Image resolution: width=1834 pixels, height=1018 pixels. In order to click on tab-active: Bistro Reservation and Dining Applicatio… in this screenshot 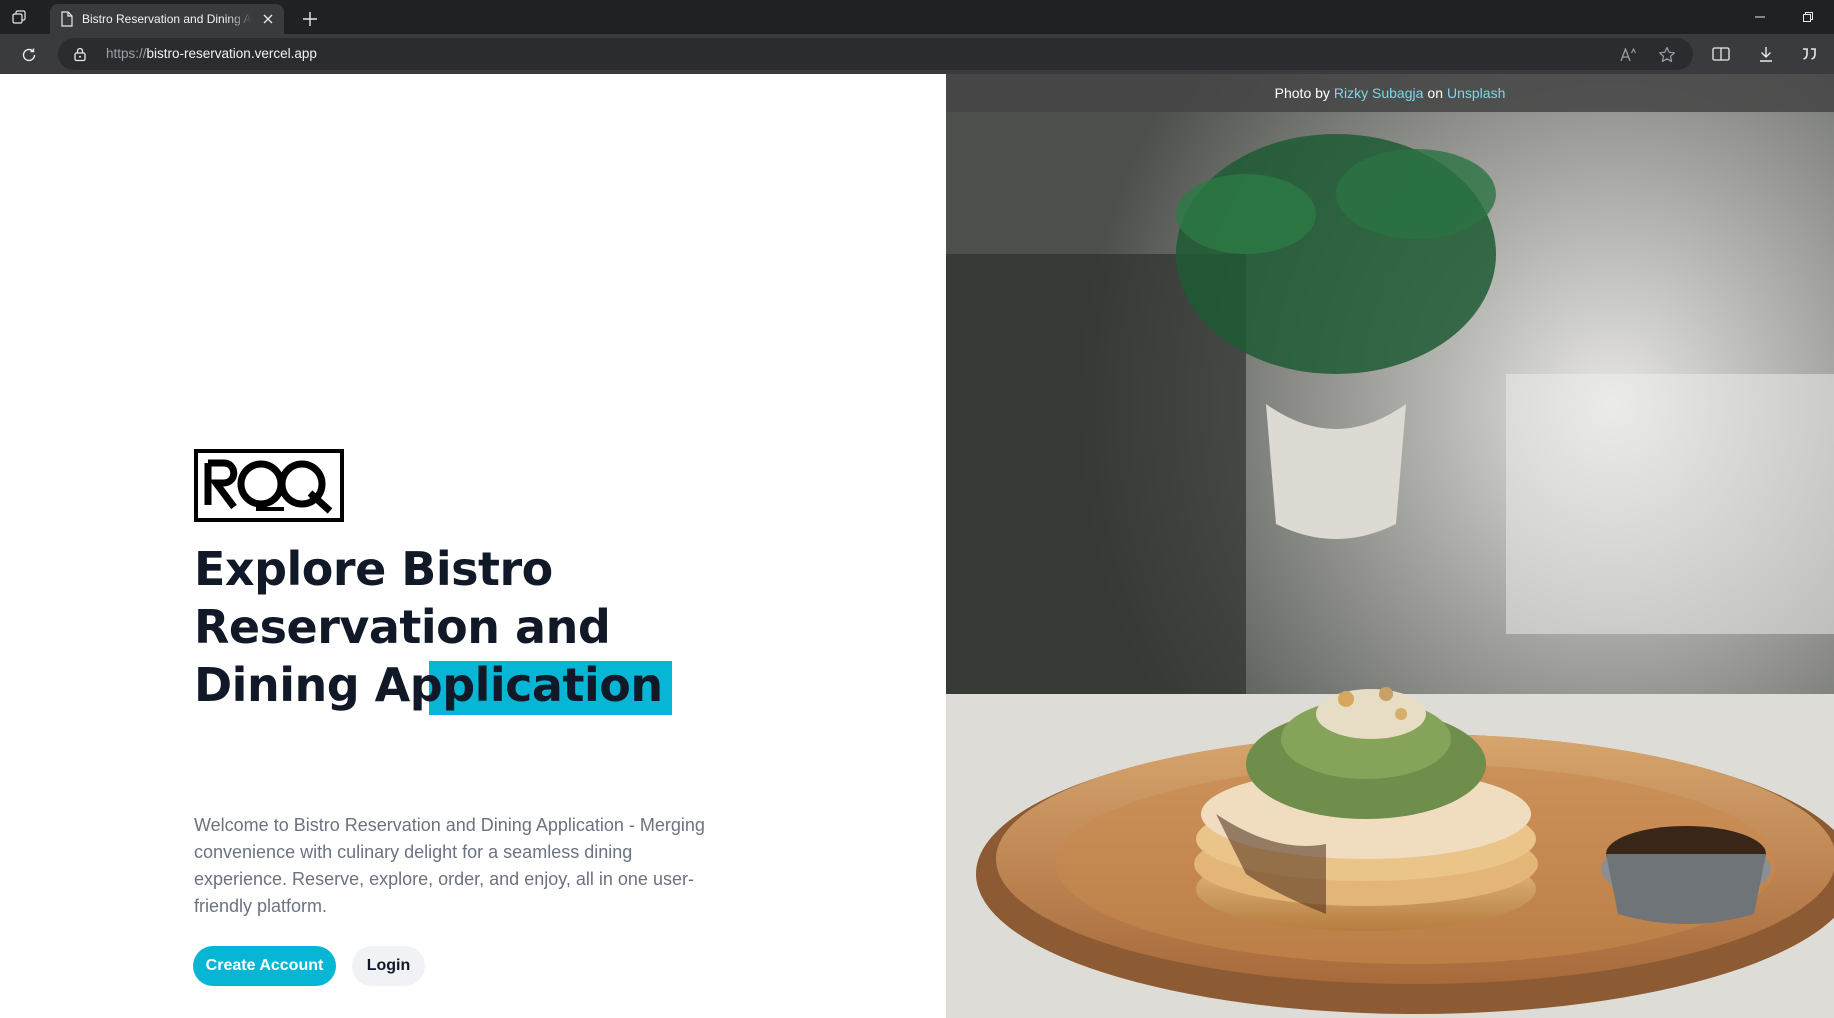, I will do `click(167, 19)`.